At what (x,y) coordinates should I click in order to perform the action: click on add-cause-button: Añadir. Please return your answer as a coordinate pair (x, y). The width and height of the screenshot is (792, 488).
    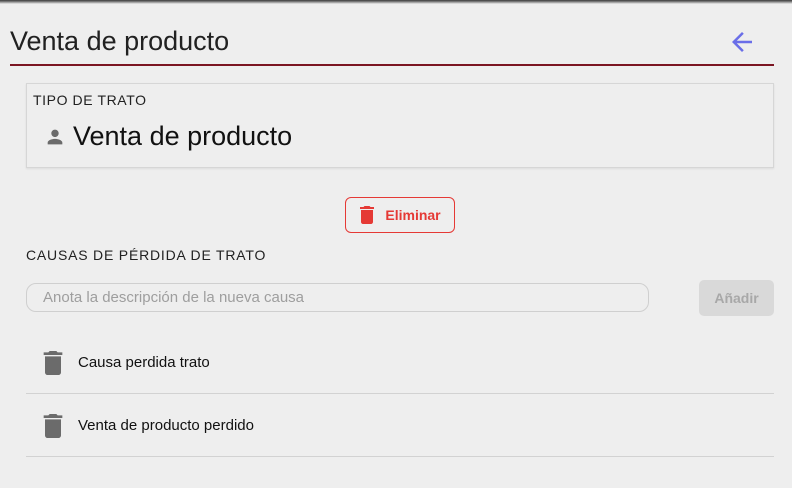
    Looking at the image, I should click on (736, 298).